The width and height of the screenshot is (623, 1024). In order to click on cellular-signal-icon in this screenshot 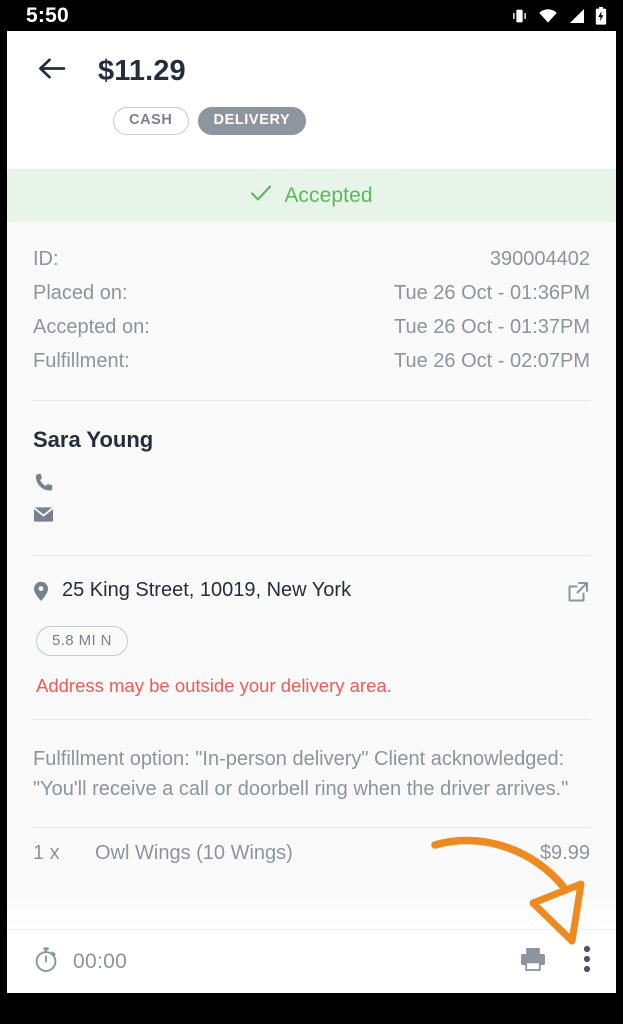, I will do `click(576, 16)`.